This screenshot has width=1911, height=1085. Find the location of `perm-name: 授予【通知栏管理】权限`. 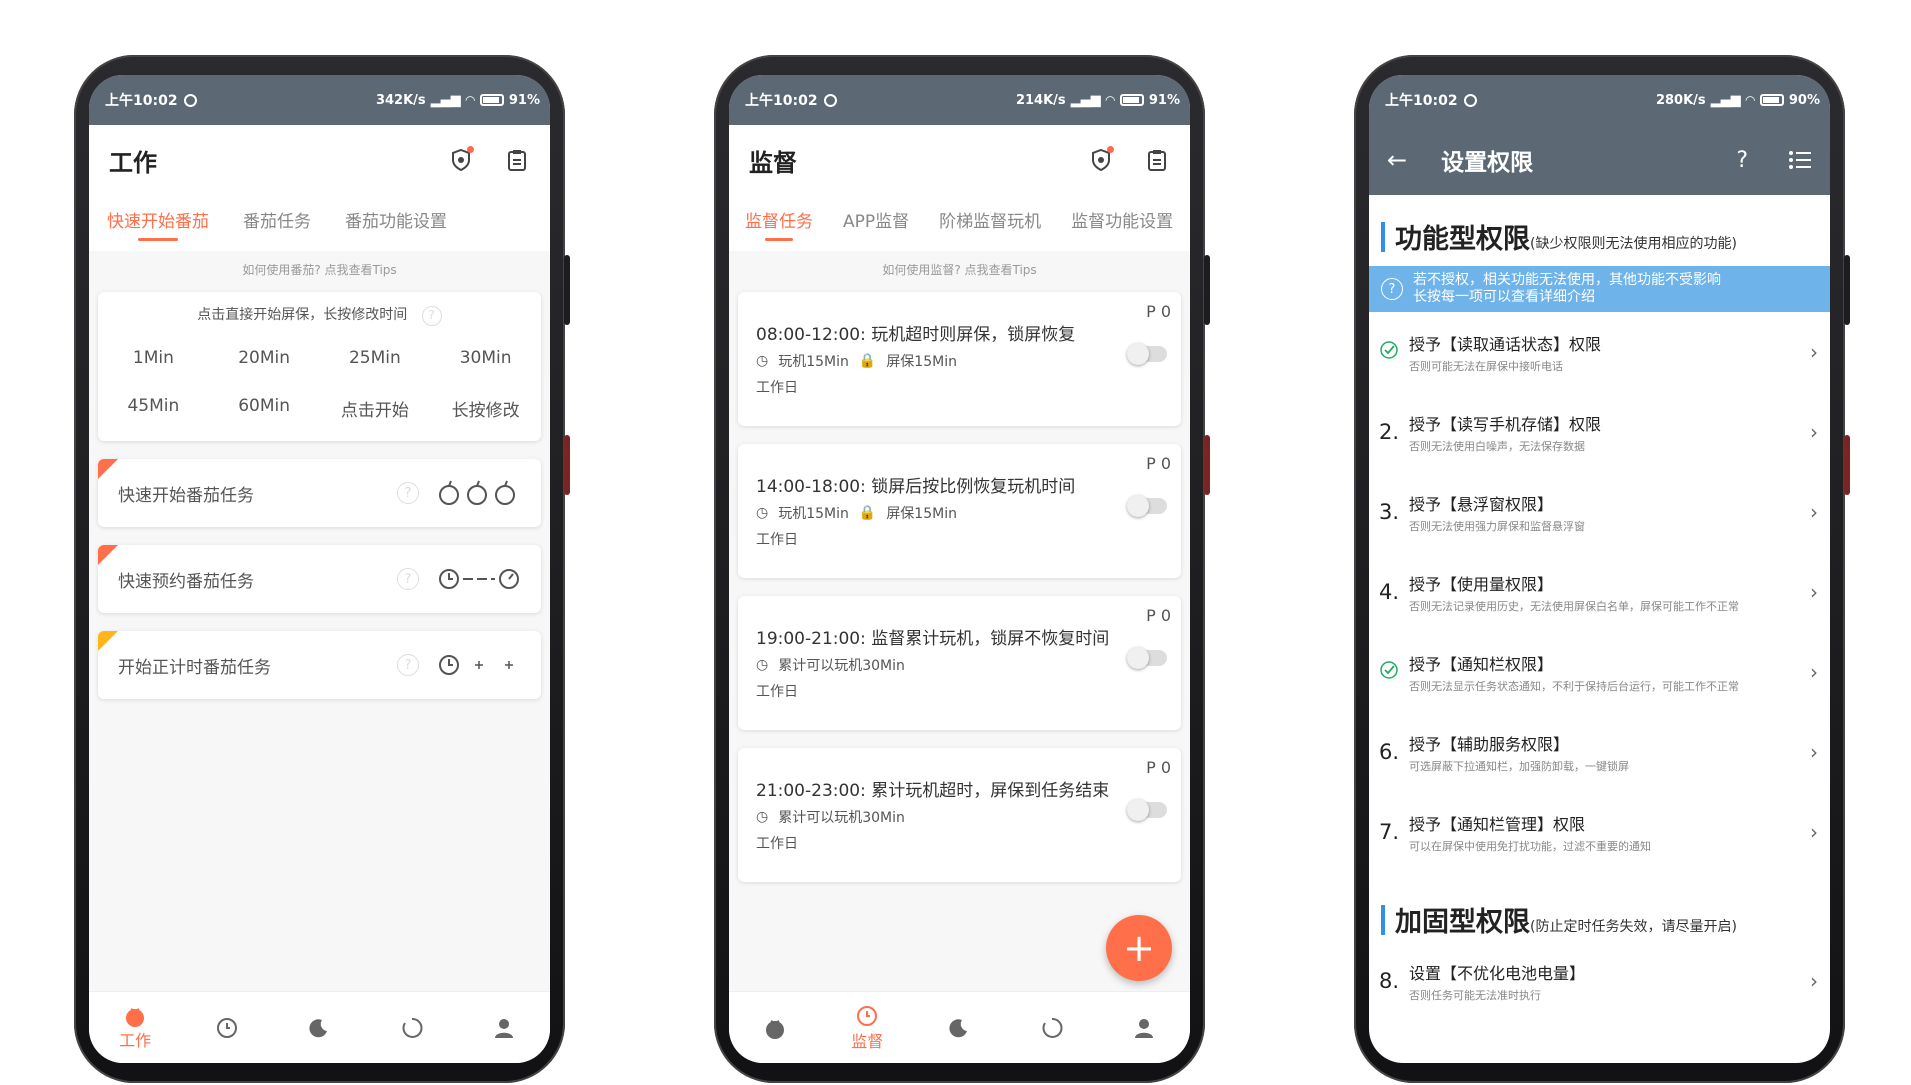

perm-name: 授予【通知栏管理】权限 is located at coordinates (1497, 824).